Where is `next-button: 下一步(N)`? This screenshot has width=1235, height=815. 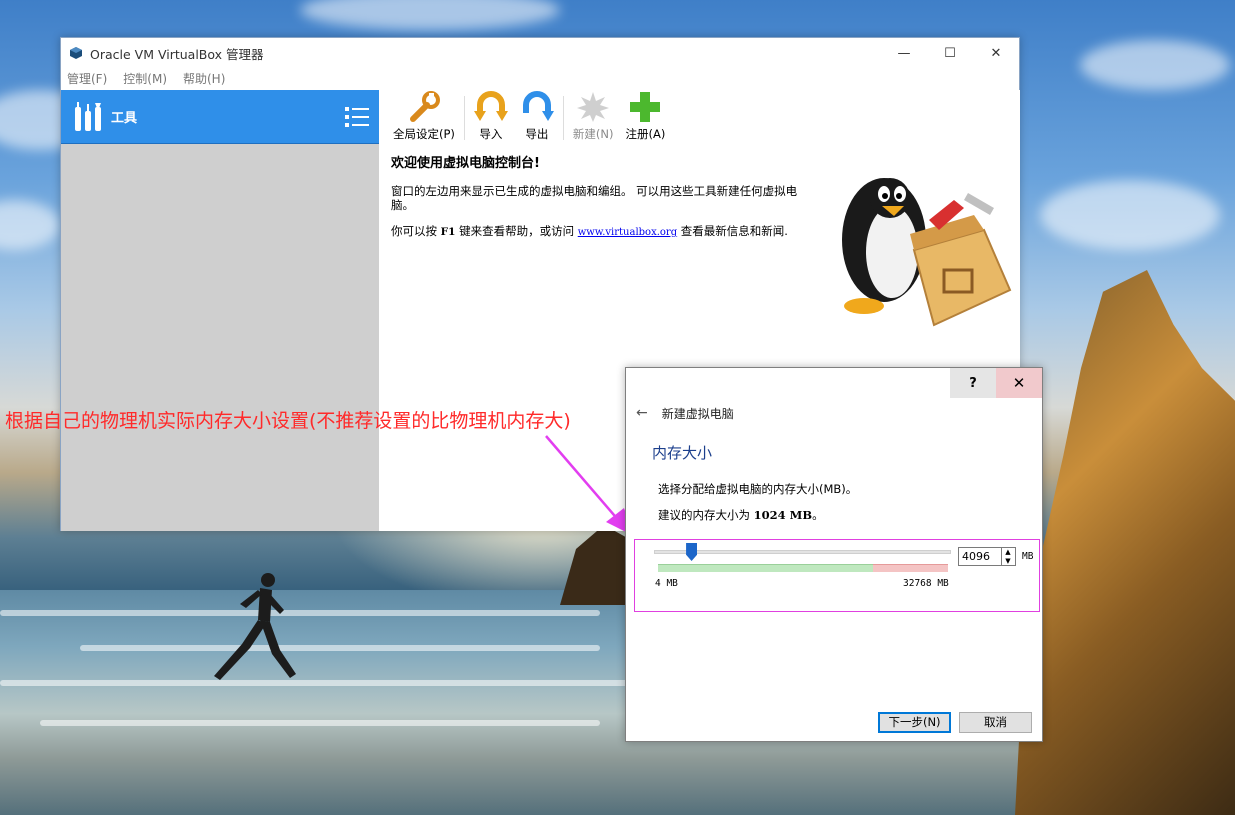
next-button: 下一步(N) is located at coordinates (914, 722).